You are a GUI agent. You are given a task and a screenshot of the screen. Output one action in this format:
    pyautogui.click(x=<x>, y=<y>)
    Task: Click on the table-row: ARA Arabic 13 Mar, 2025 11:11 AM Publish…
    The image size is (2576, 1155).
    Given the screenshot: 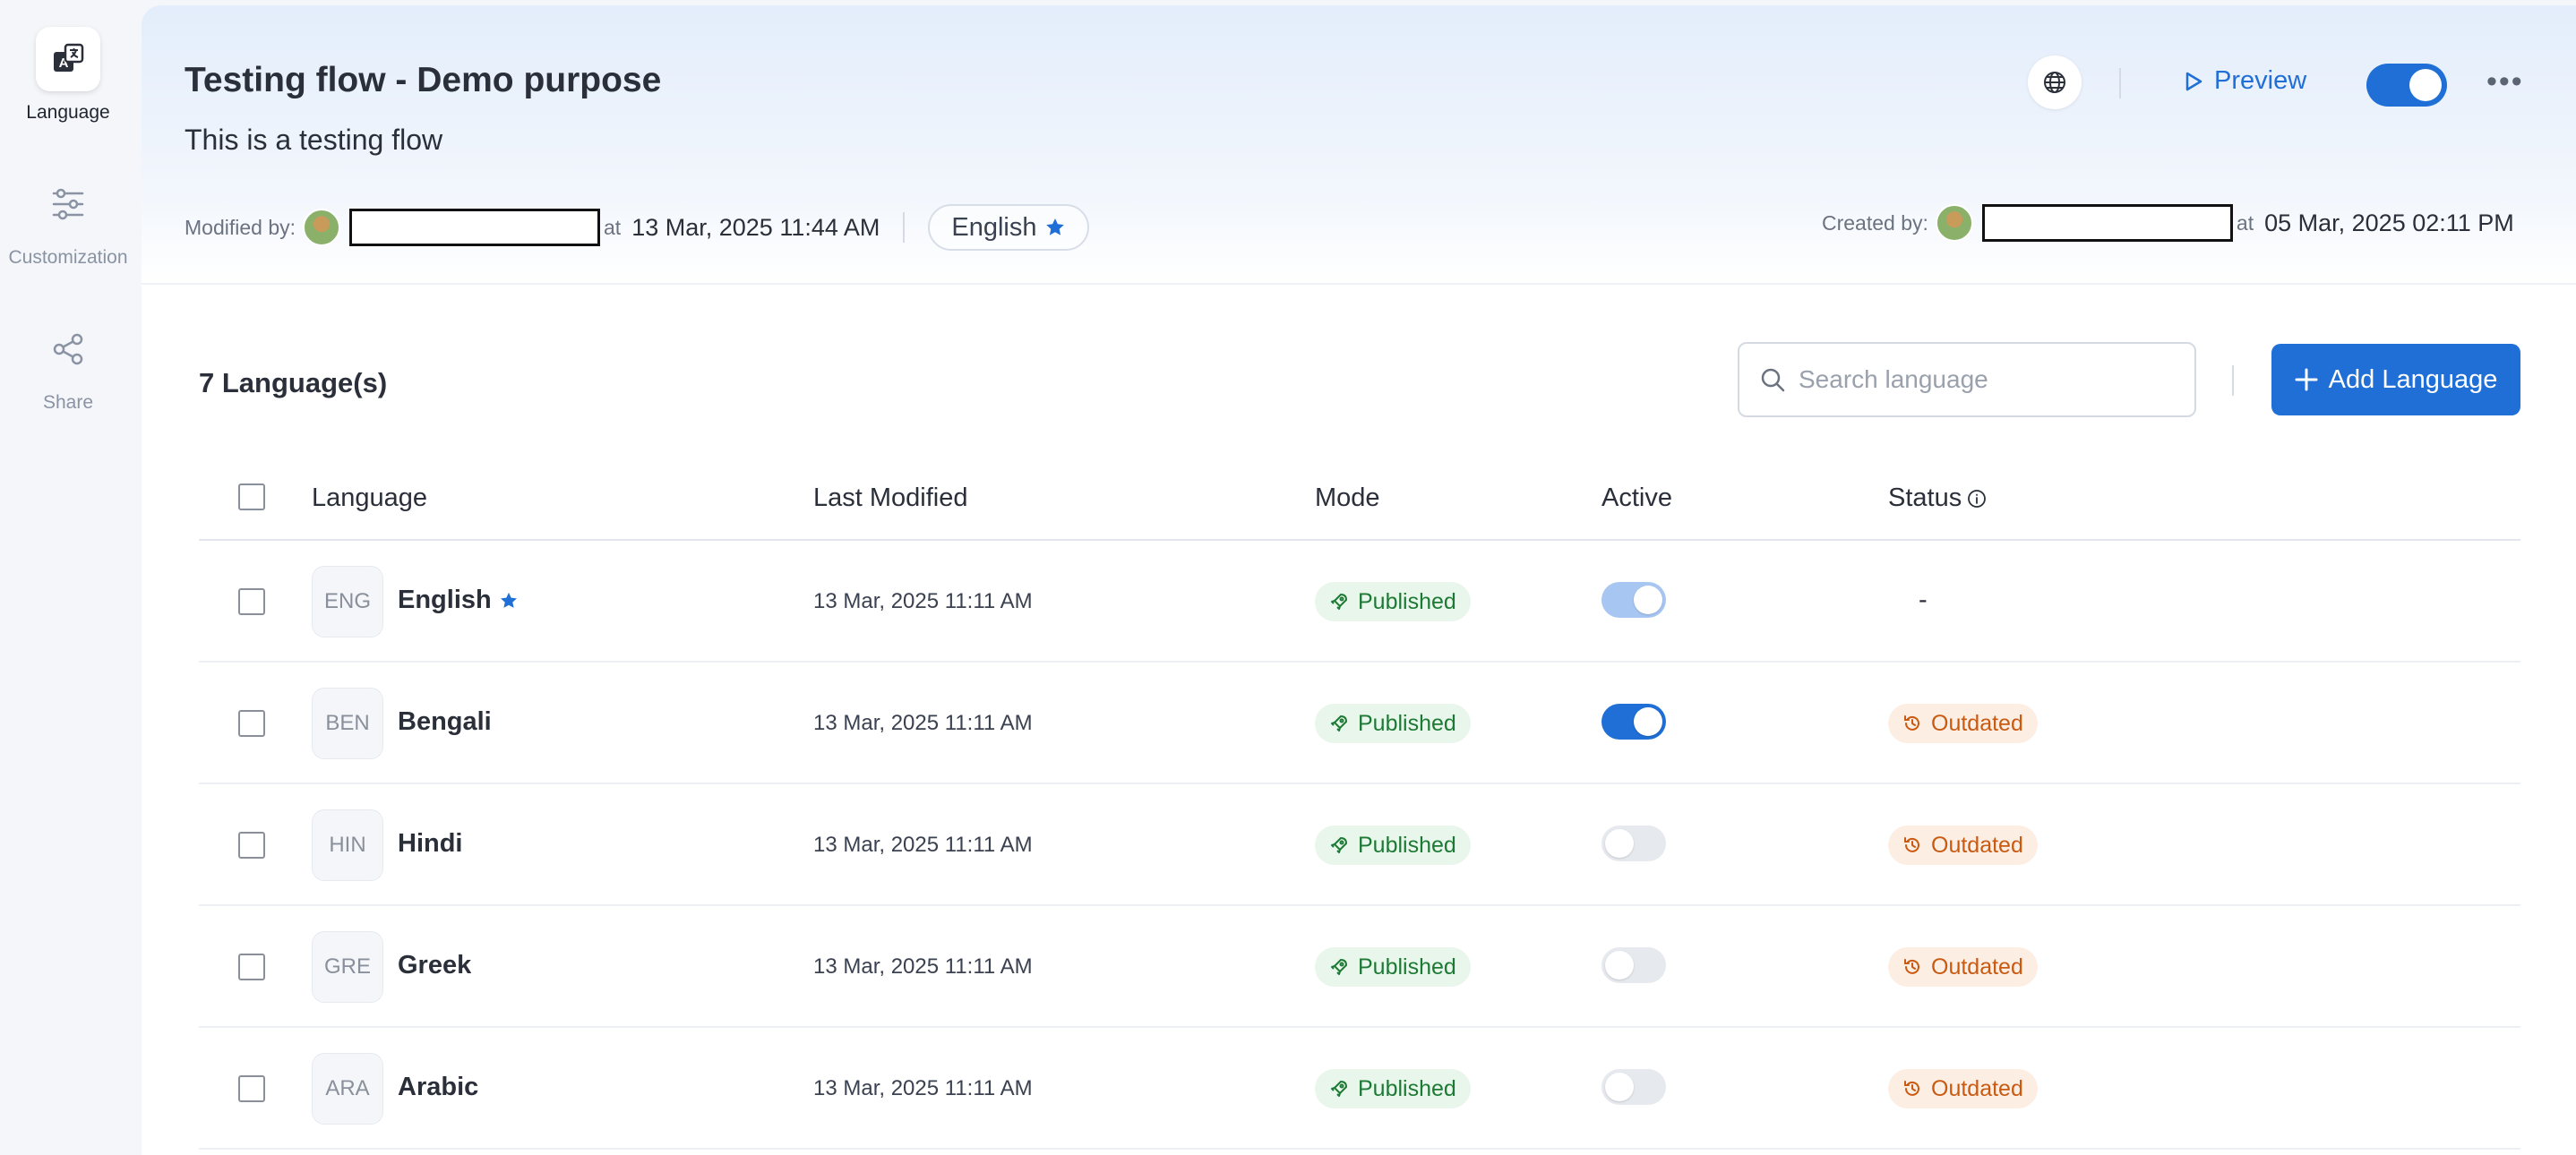 What is the action you would take?
    pyautogui.click(x=1359, y=1089)
    